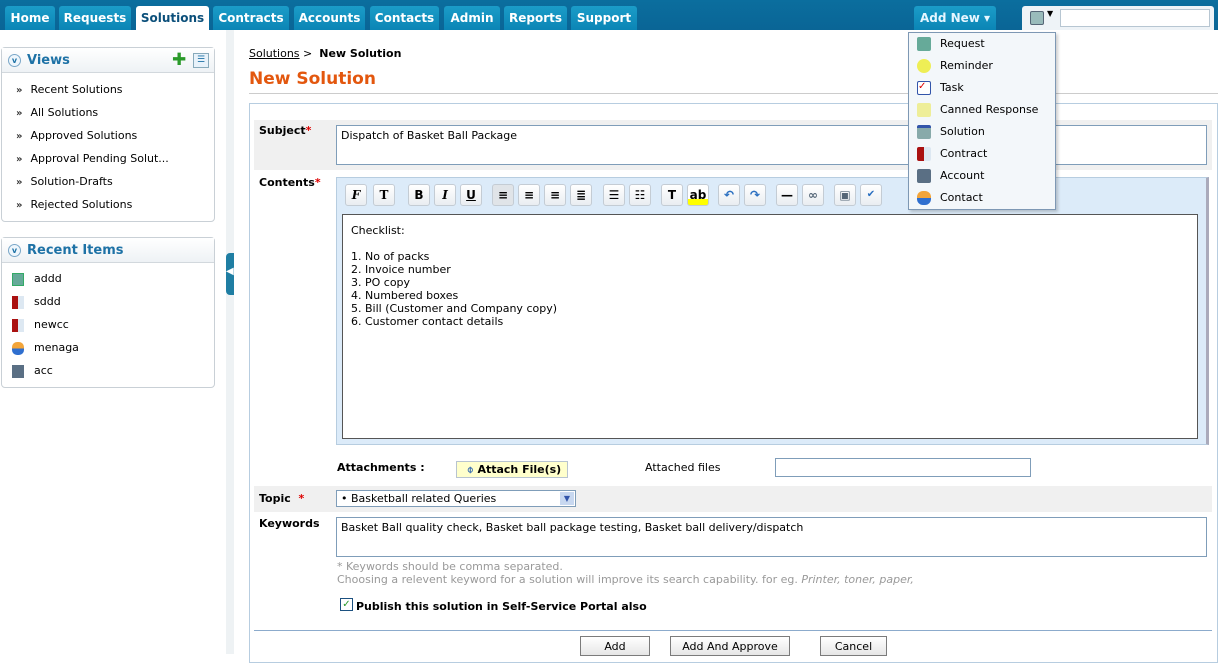  Describe the element at coordinates (1037, 18) in the screenshot. I see `search-scope-icon` at that location.